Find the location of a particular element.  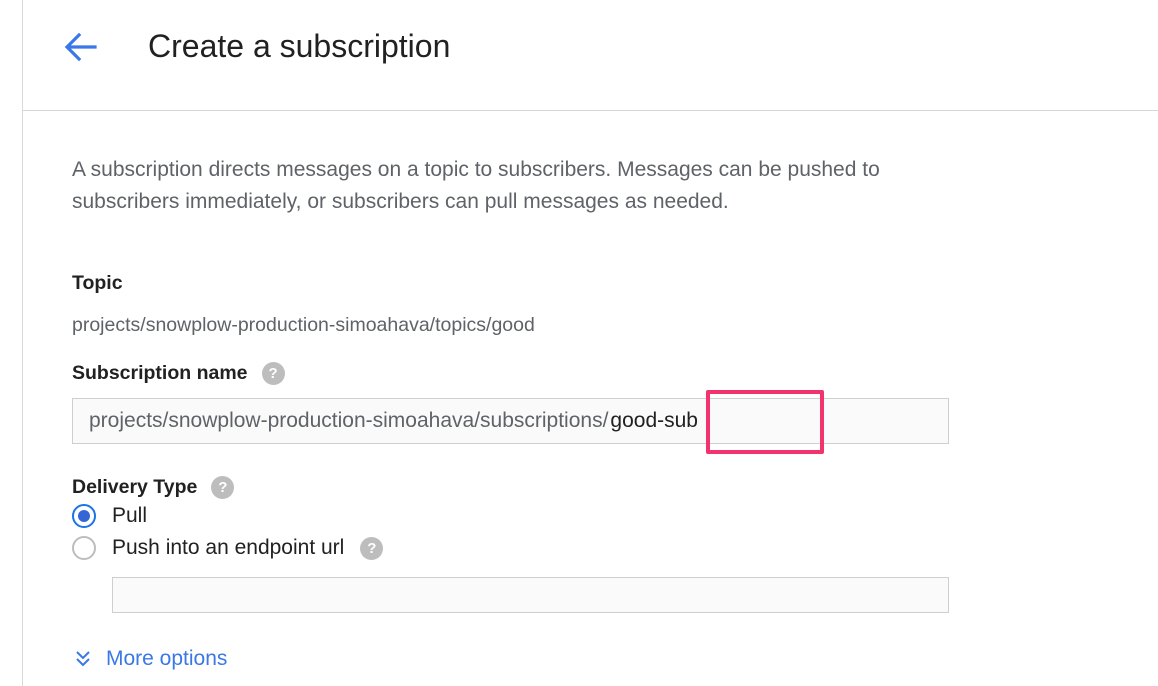

delivery-type-label: Delivery Type ? is located at coordinates (153, 487).